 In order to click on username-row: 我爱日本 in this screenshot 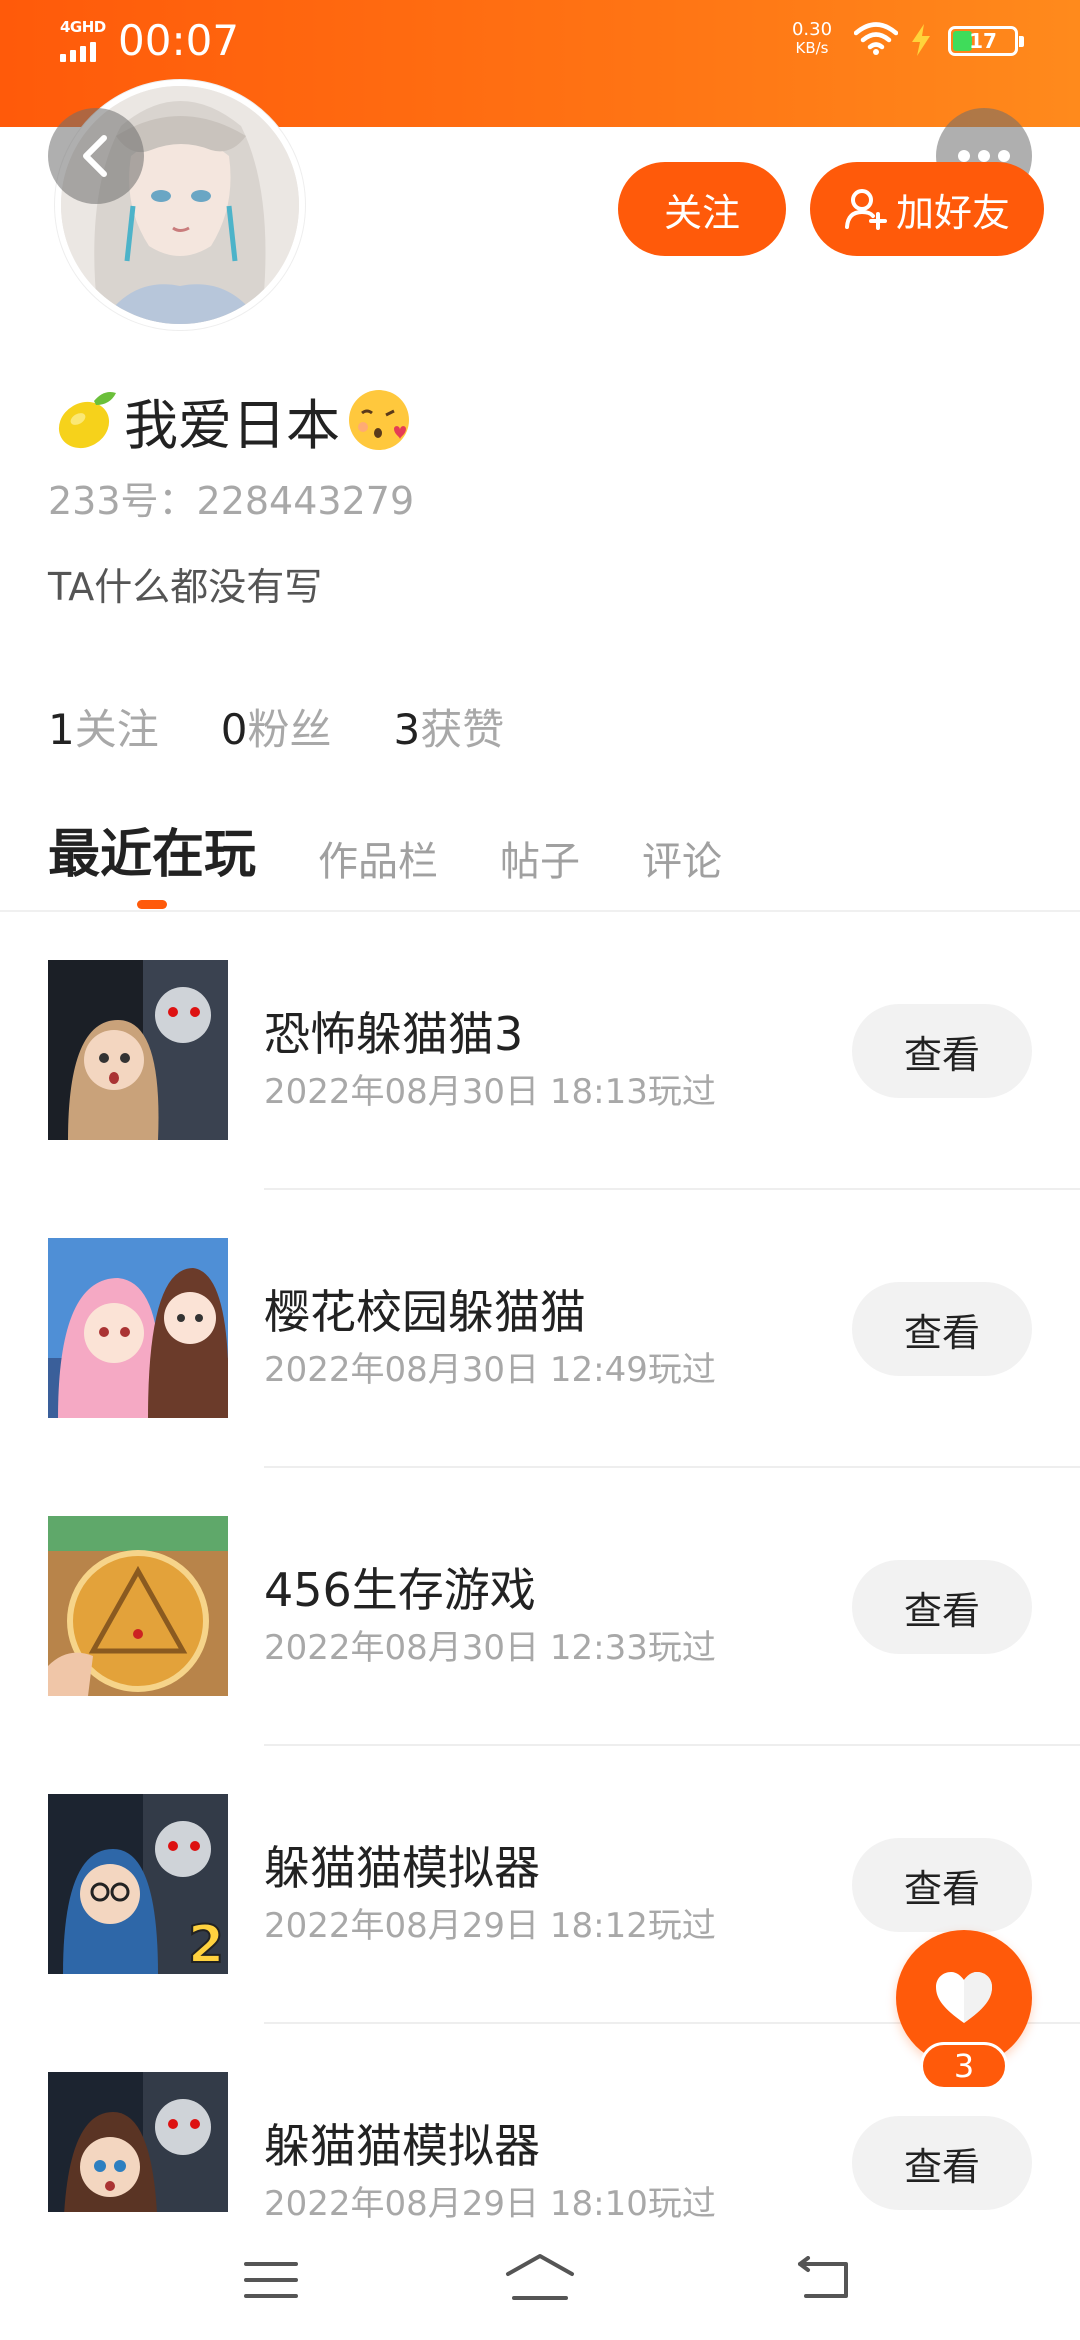, I will do `click(232, 420)`.